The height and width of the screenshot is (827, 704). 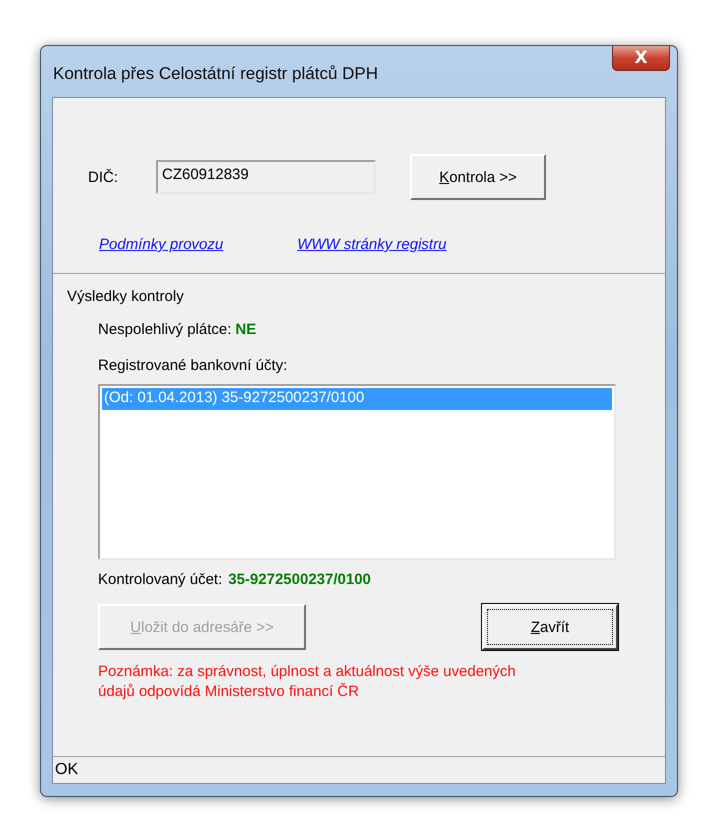 What do you see at coordinates (126, 296) in the screenshot?
I see `results-heading: Výsledky kontroly` at bounding box center [126, 296].